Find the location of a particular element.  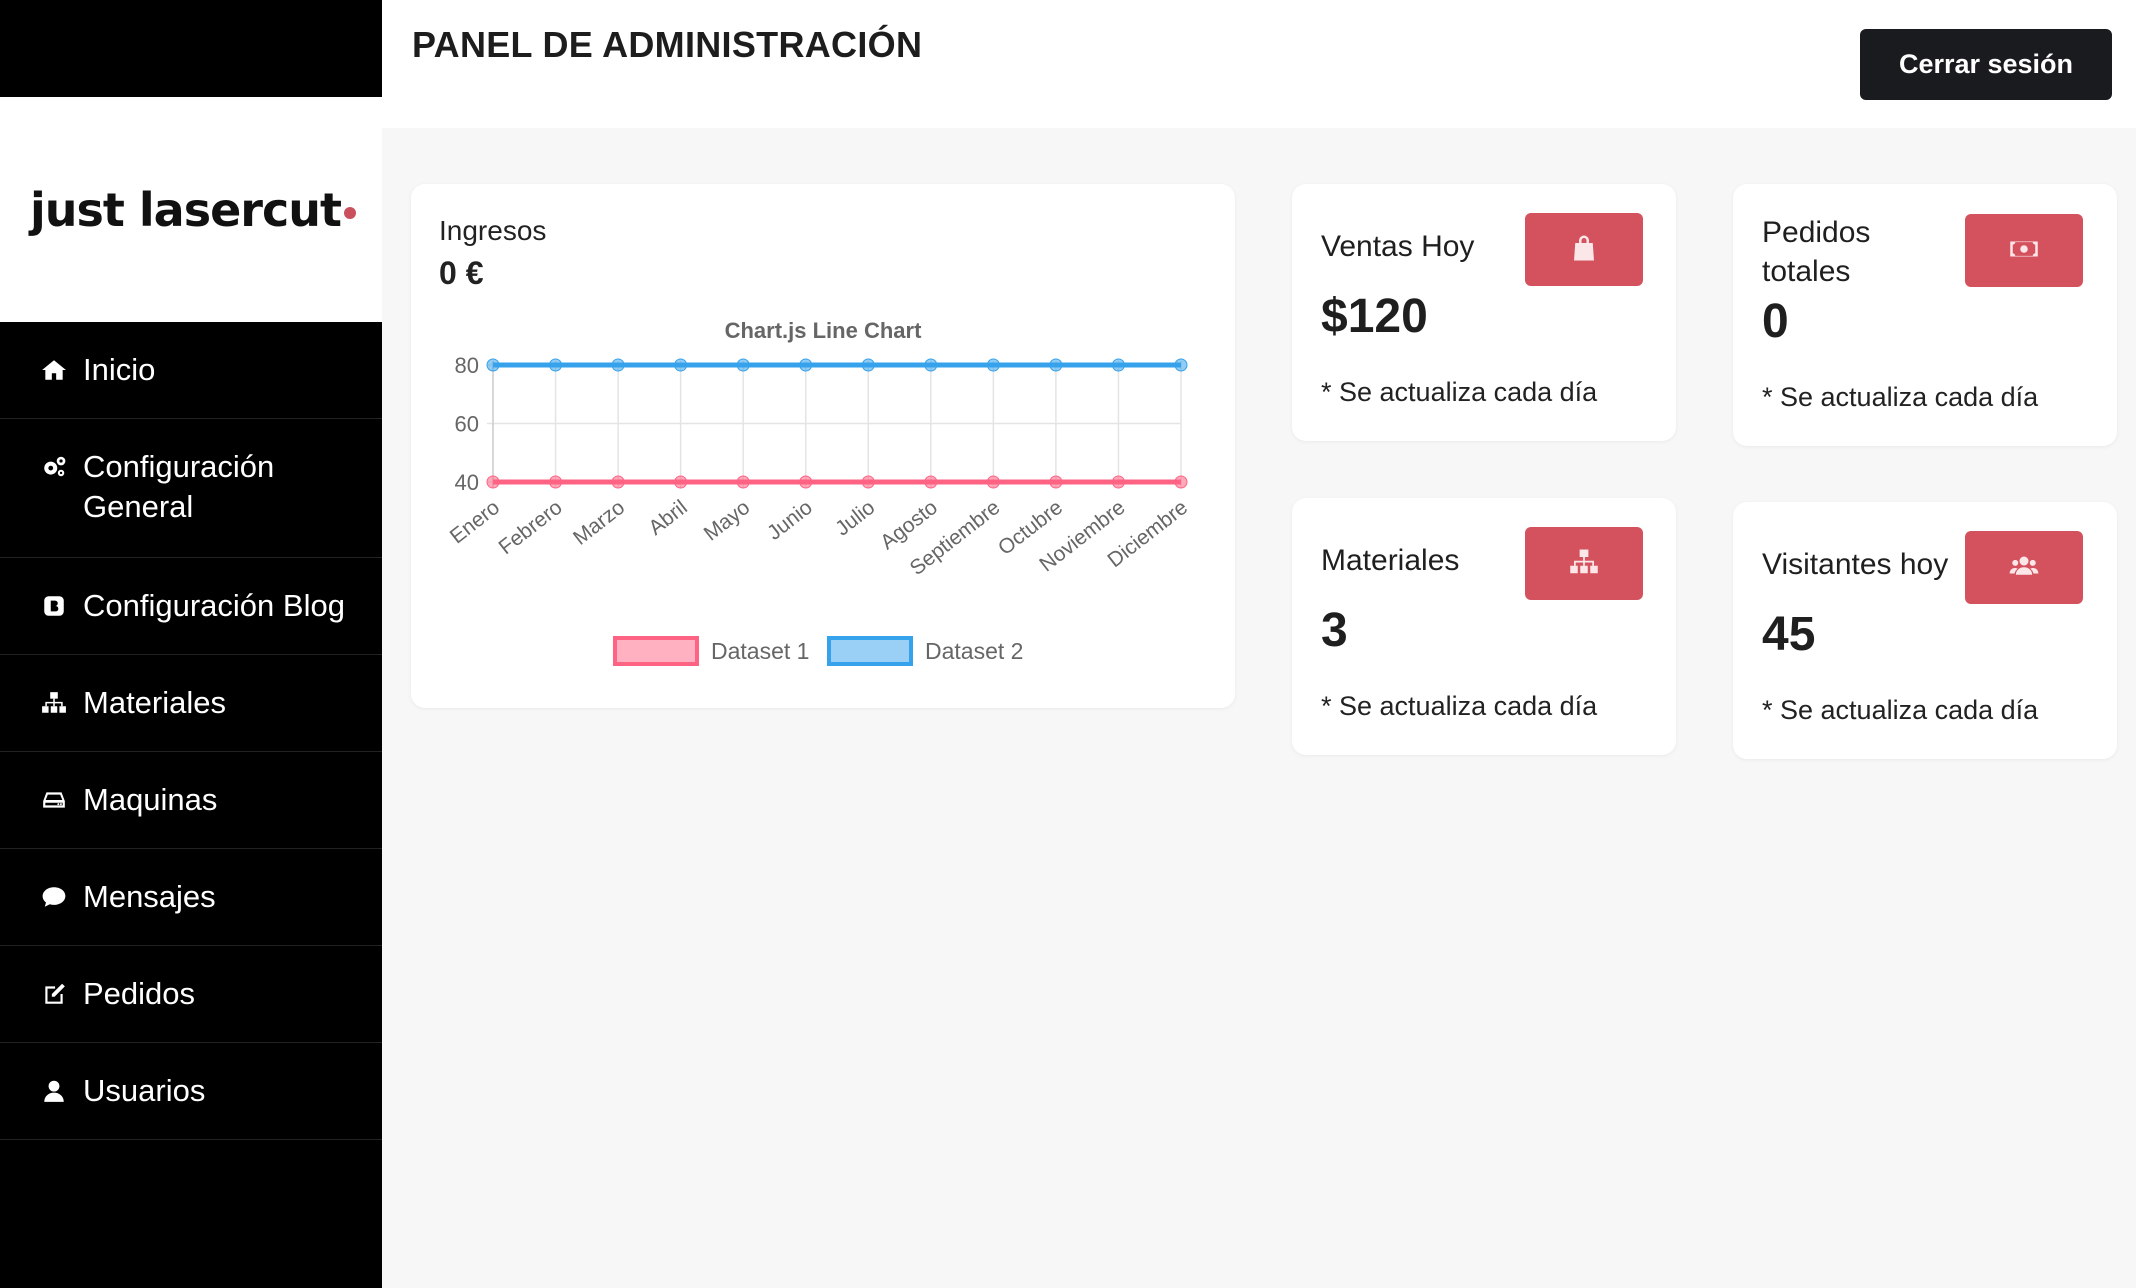

stat-title: Ventas Hoy is located at coordinates (1398, 246).